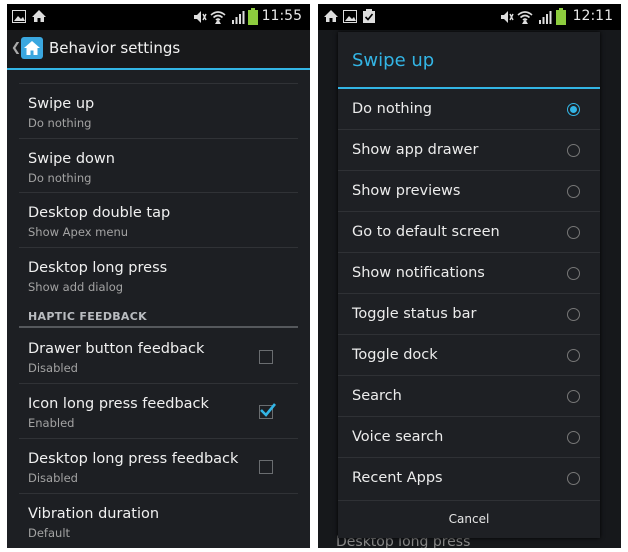 Image resolution: width=628 pixels, height=552 pixels. I want to click on option-toggle-dock: Toggle dock, so click(469, 355).